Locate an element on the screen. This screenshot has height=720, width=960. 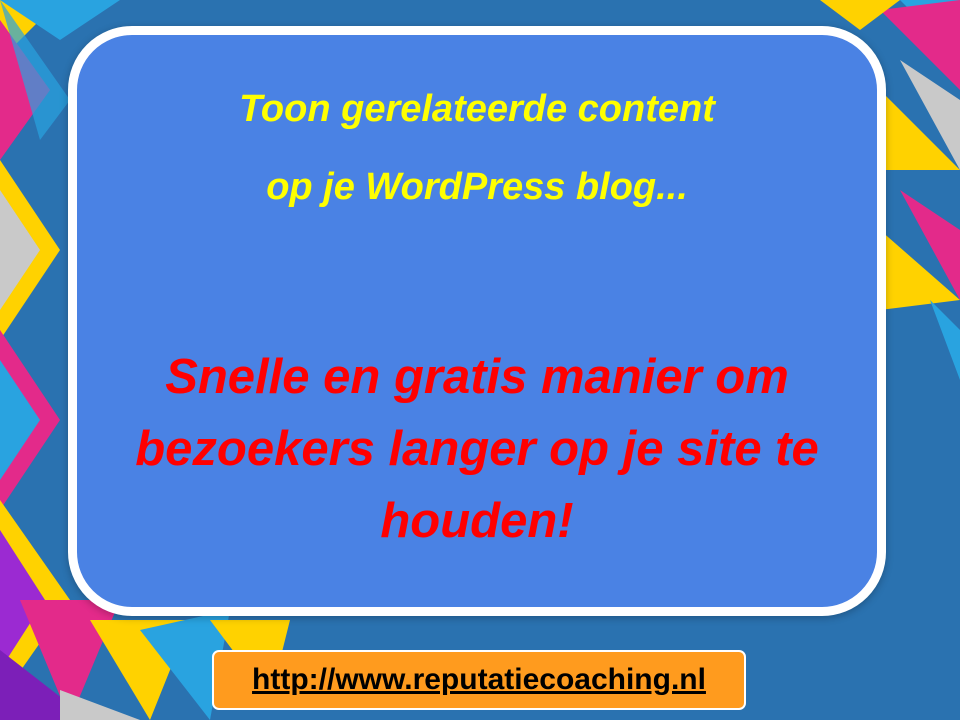
url-banner: http://www.reputatiecoaching.nl is located at coordinates (479, 680).